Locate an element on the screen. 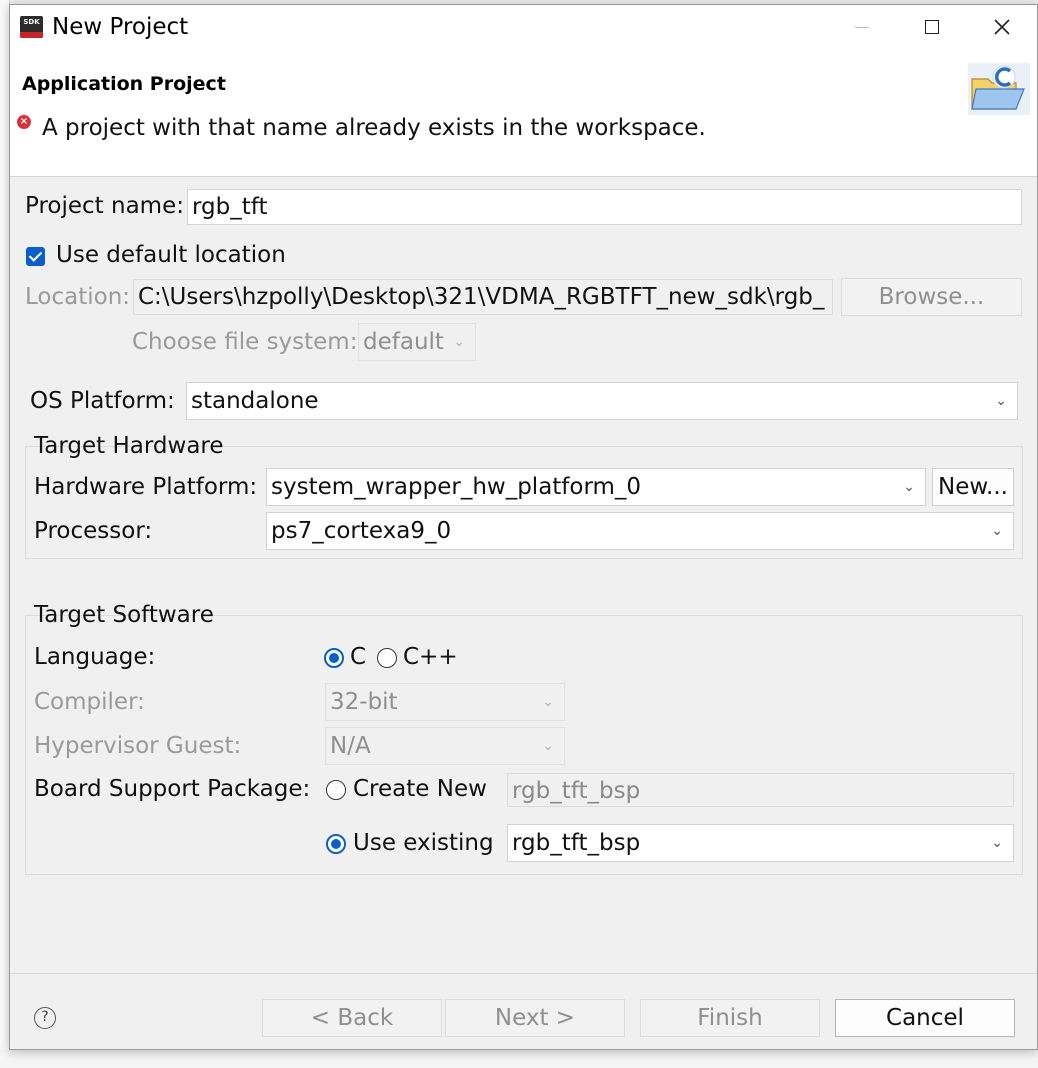 The image size is (1038, 1068). language-cpp-radio is located at coordinates (387, 658).